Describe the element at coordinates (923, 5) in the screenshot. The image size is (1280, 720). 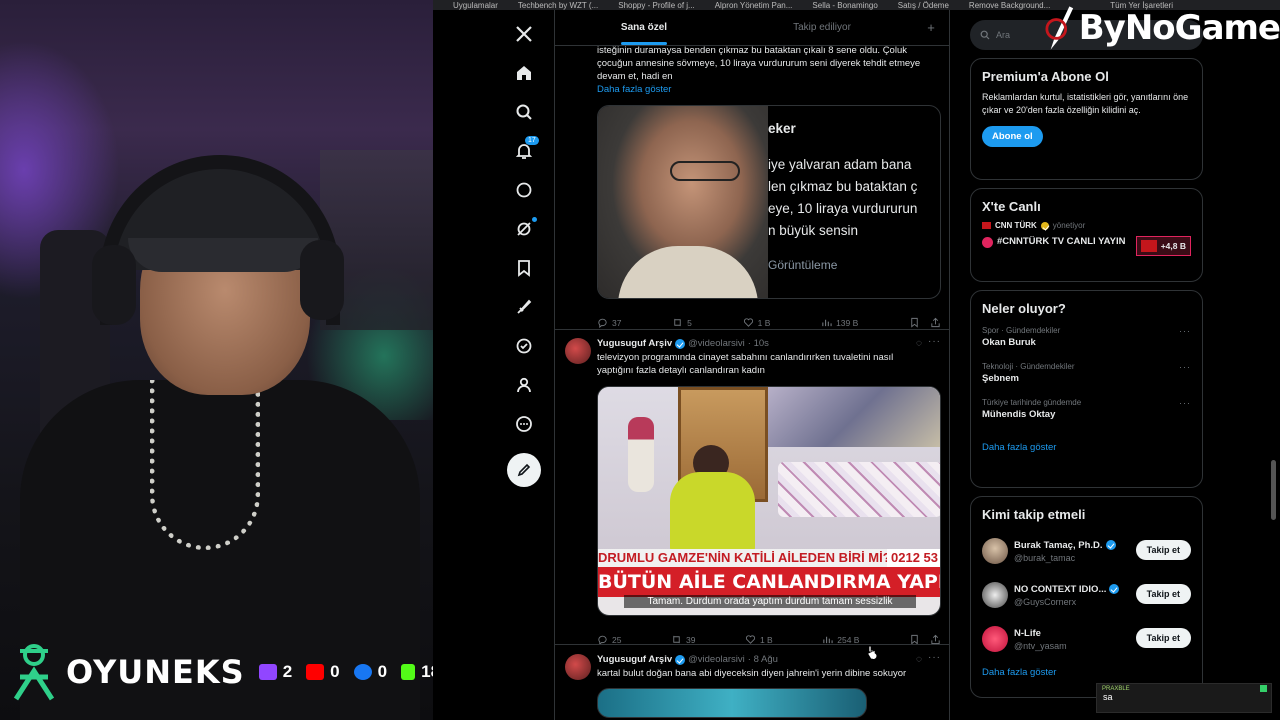
I see `bookmark: Satış / Ödeme` at that location.